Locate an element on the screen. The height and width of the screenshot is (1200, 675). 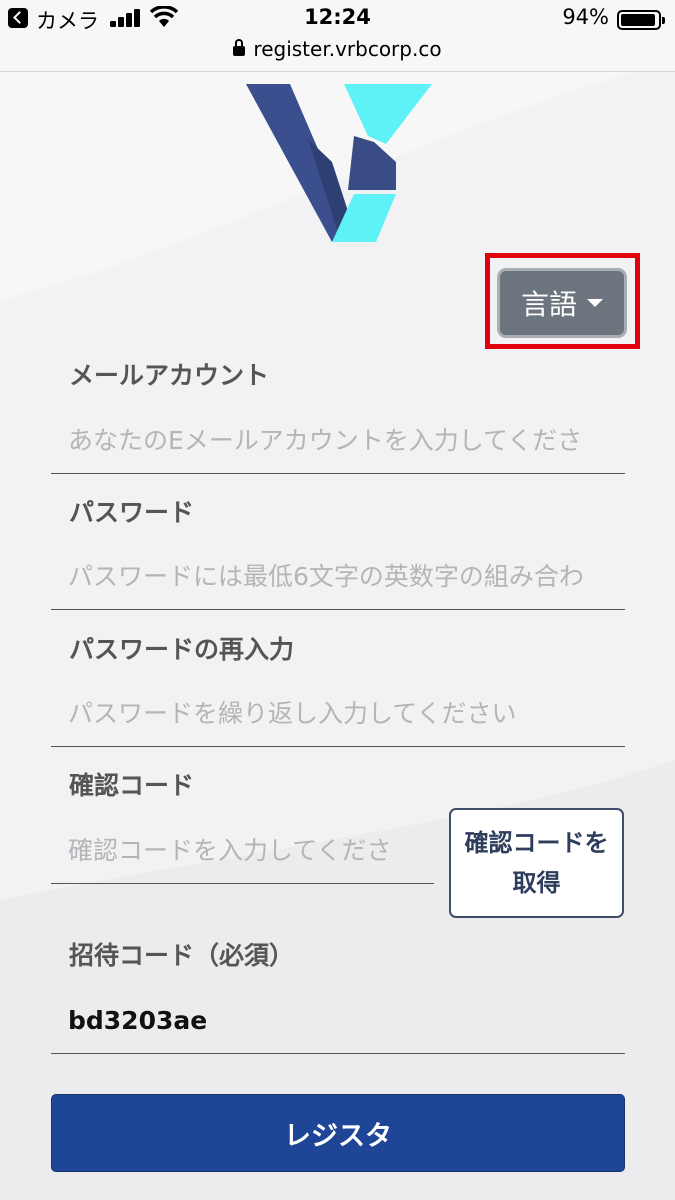
url-text: register.vrbcorp.co is located at coordinates (347, 49).